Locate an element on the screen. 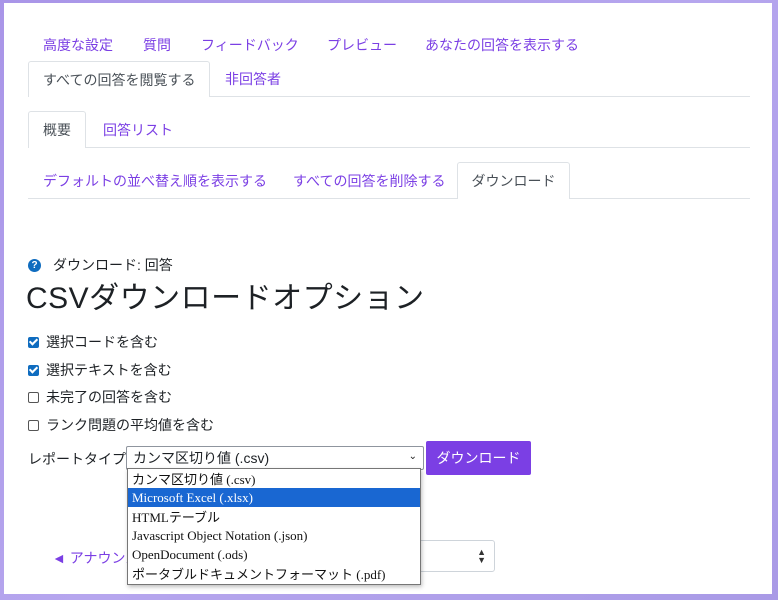  tab-response-list: 回答リスト is located at coordinates (138, 129).